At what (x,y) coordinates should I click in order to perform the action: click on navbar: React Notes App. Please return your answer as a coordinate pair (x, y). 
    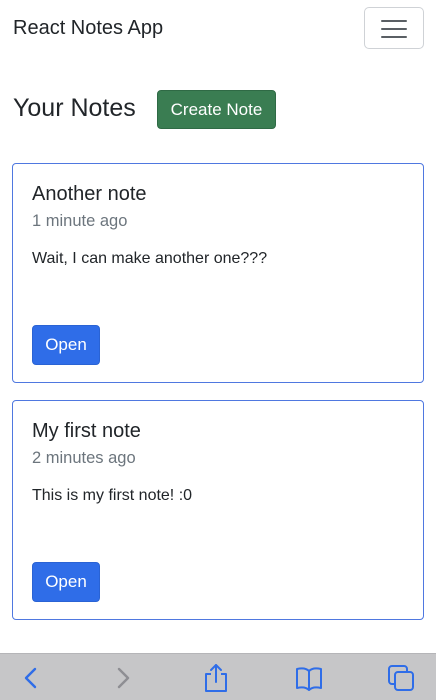
    Looking at the image, I should click on (218, 29).